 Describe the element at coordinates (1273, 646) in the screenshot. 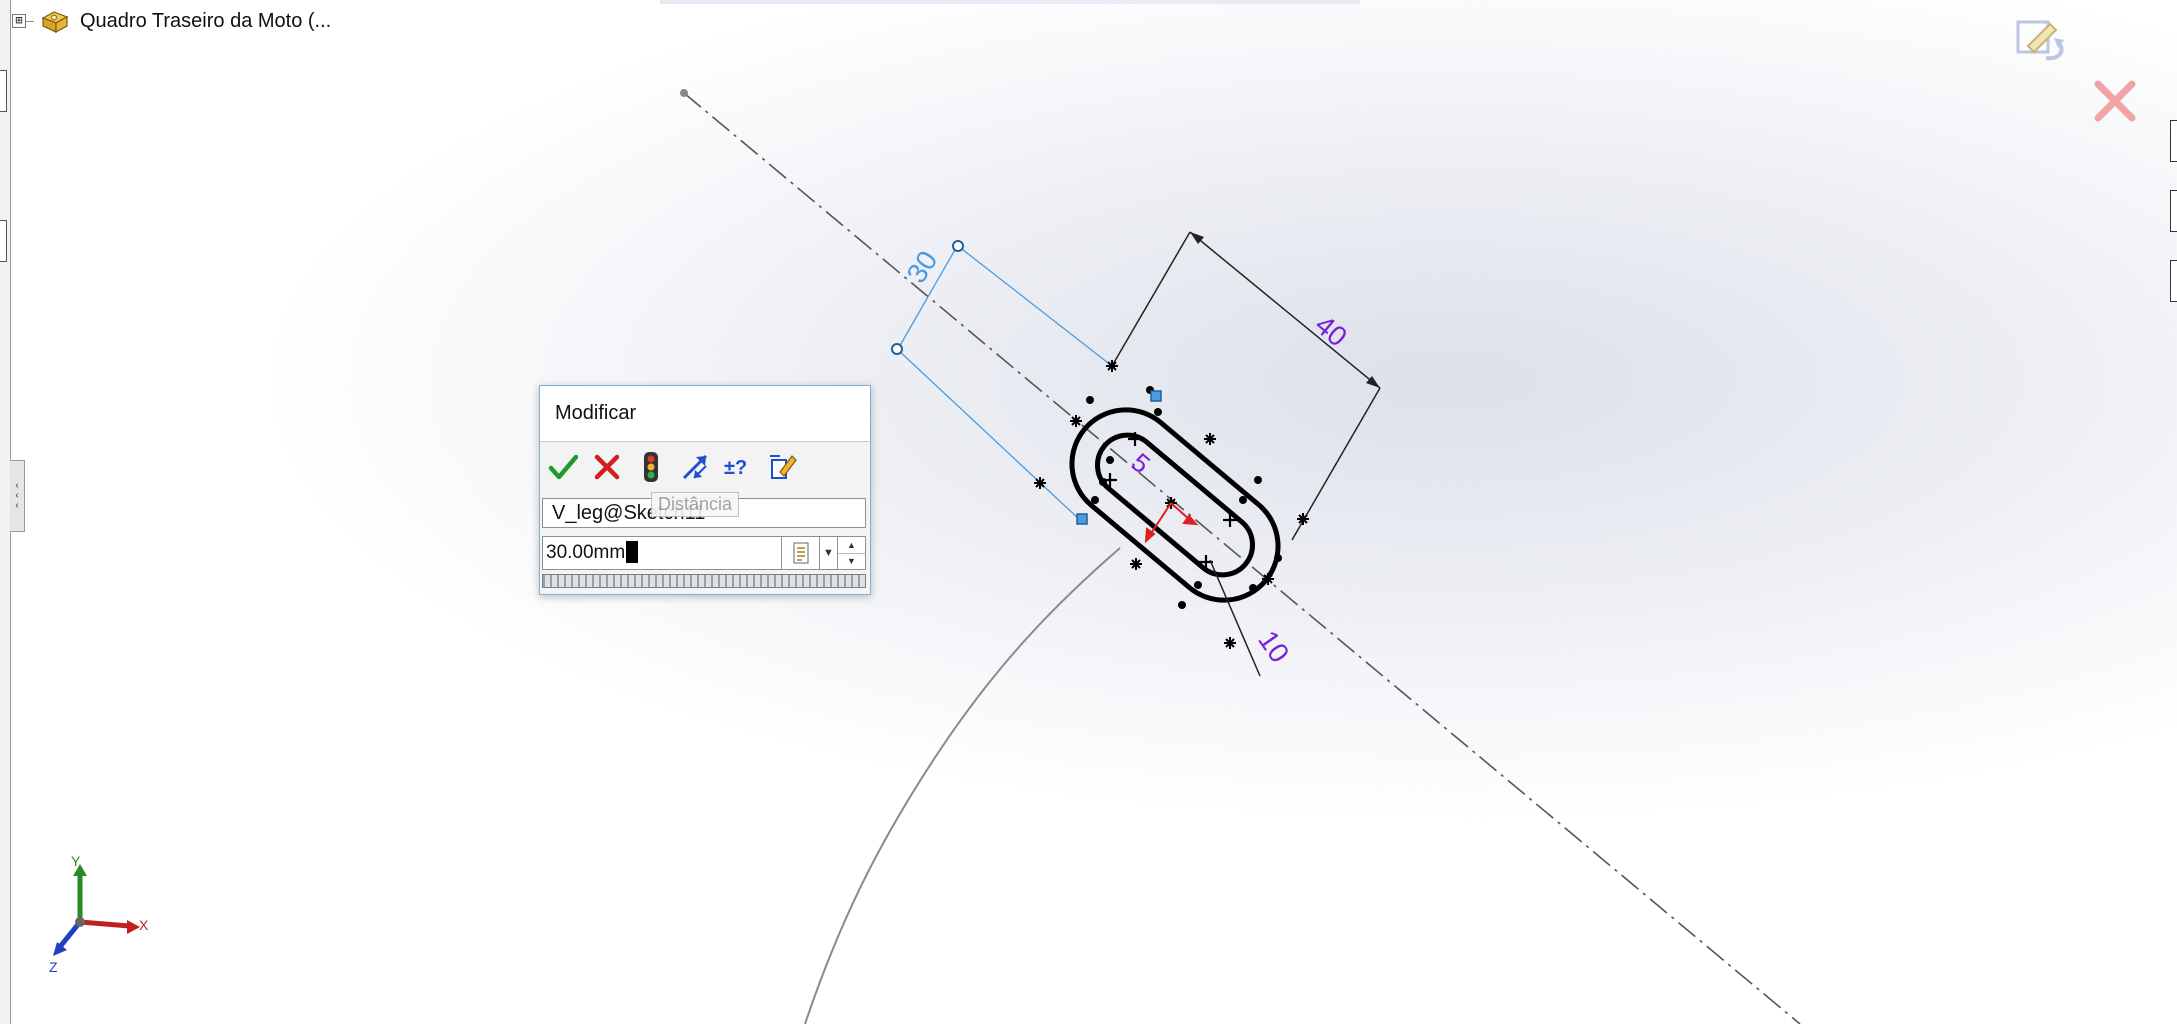

I see `dimension-10-label: 10` at that location.